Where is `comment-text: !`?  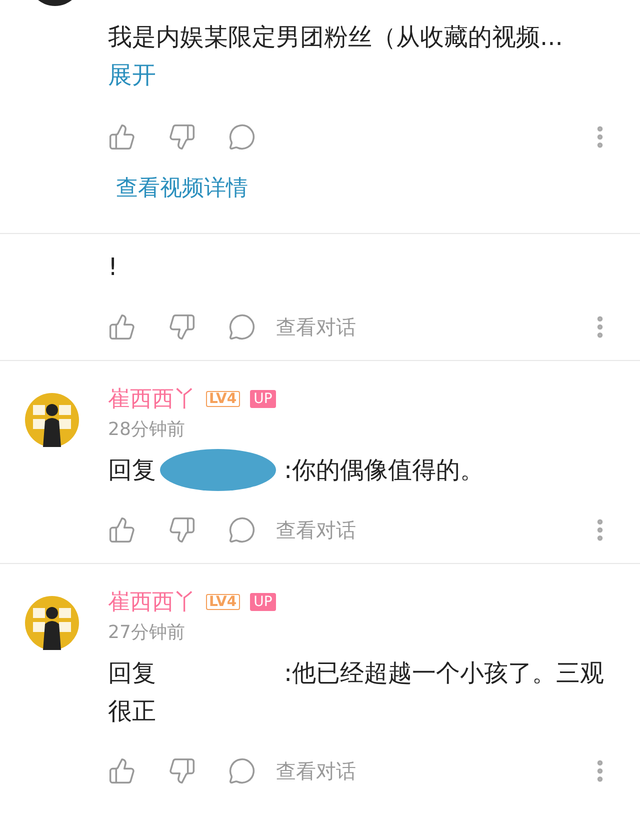
comment-text: ! is located at coordinates (113, 267).